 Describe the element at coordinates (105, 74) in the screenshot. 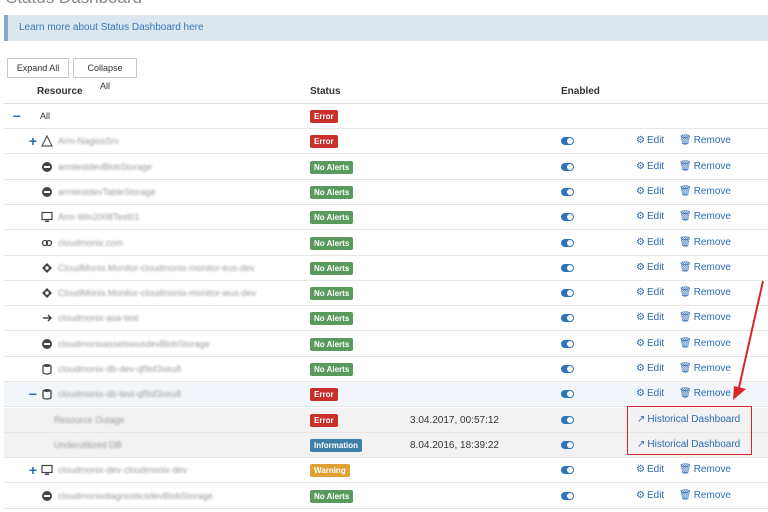

I see `collapse-all-button: Collapse All` at that location.